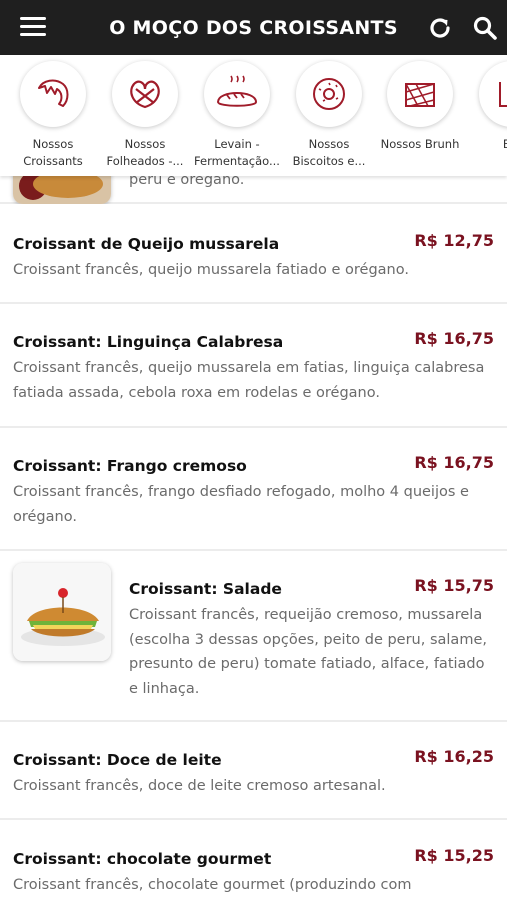 This screenshot has height=900, width=507. I want to click on category-label: Nossos Brunh, so click(420, 144).